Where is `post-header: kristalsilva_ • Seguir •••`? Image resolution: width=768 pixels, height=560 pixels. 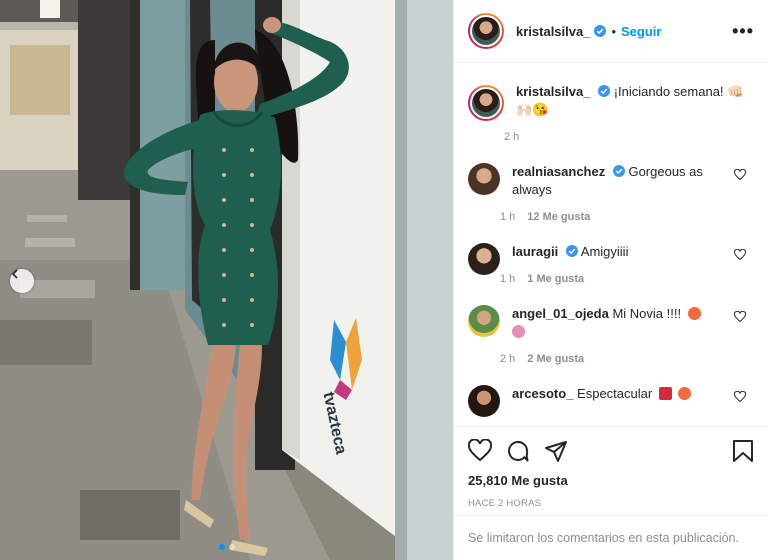
post-header: kristalsilva_ • Seguir ••• is located at coordinates (611, 31).